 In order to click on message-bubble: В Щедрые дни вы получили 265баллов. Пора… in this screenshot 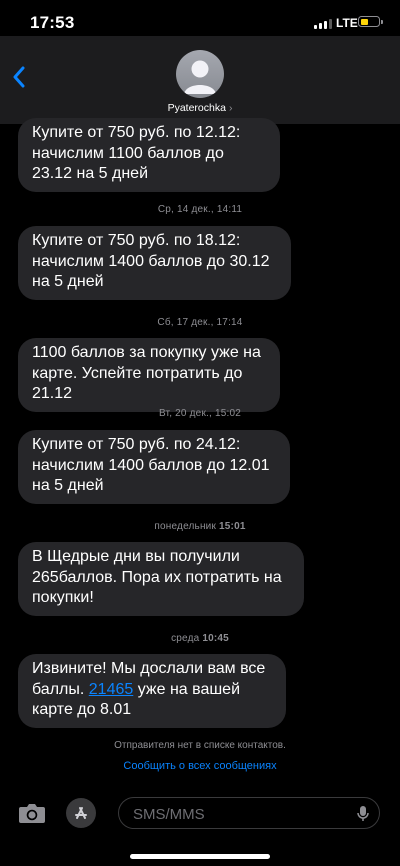, I will do `click(161, 579)`.